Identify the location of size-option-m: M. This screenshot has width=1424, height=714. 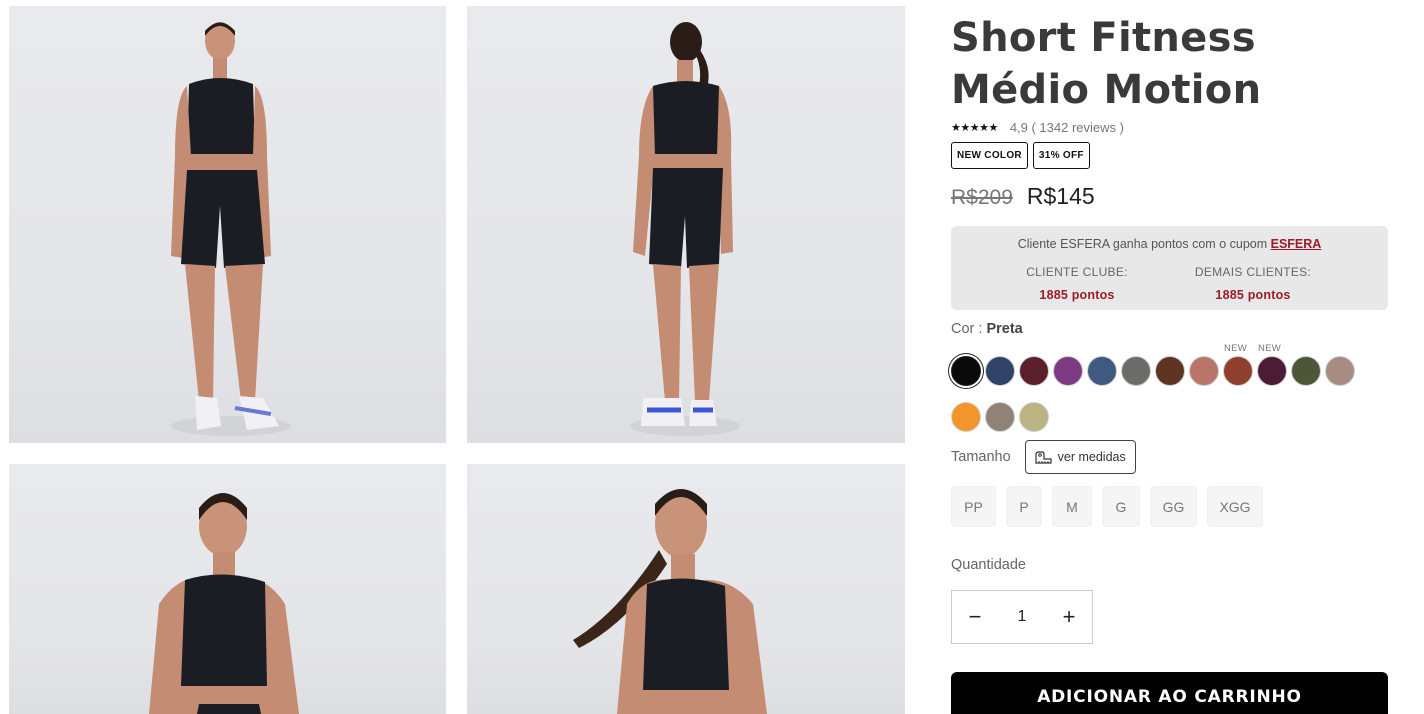
(1072, 506).